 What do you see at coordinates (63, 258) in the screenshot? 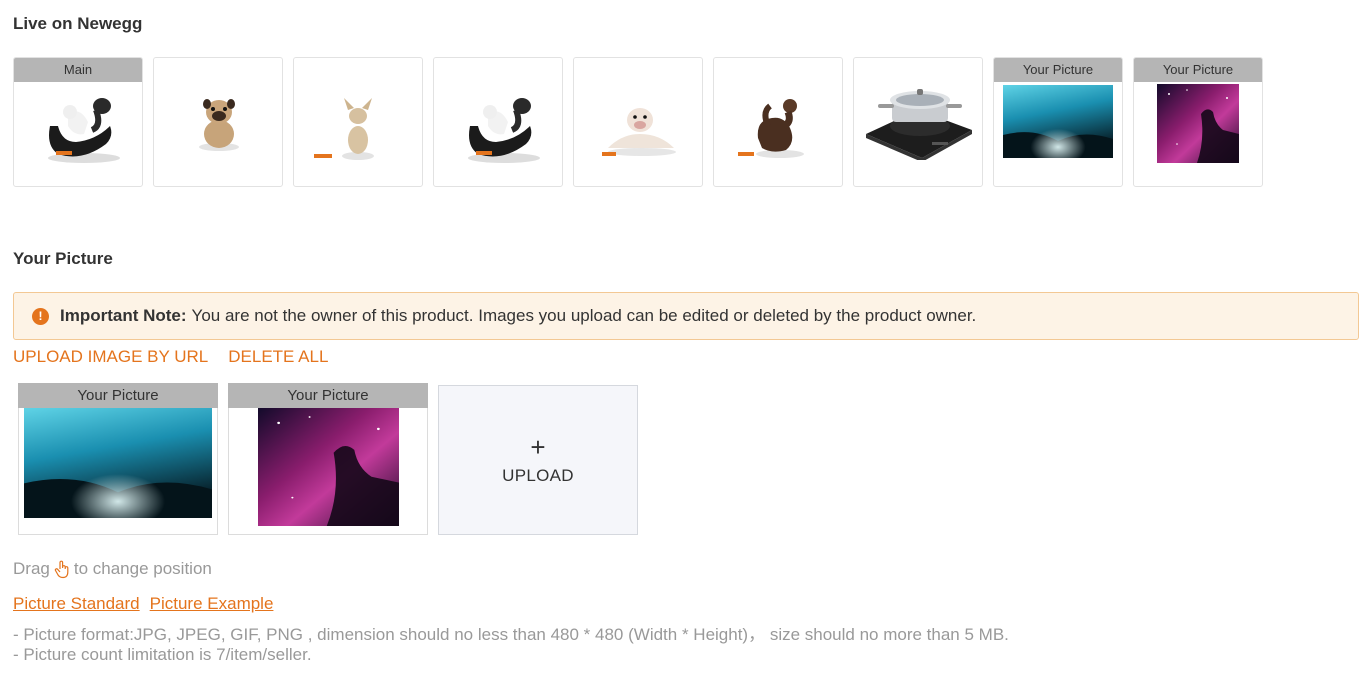
I see `your-picture-section-title: Your Picture` at bounding box center [63, 258].